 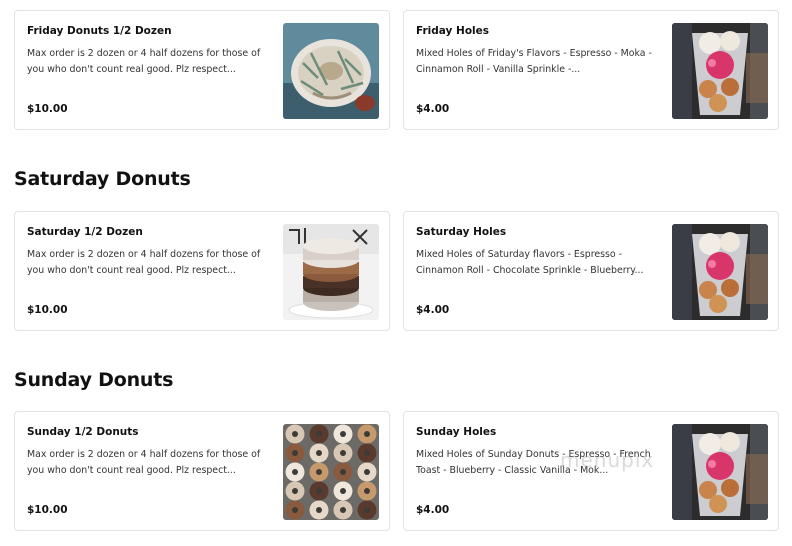 What do you see at coordinates (99, 31) in the screenshot?
I see `item-name: Friday Donuts 1/2 Dozen` at bounding box center [99, 31].